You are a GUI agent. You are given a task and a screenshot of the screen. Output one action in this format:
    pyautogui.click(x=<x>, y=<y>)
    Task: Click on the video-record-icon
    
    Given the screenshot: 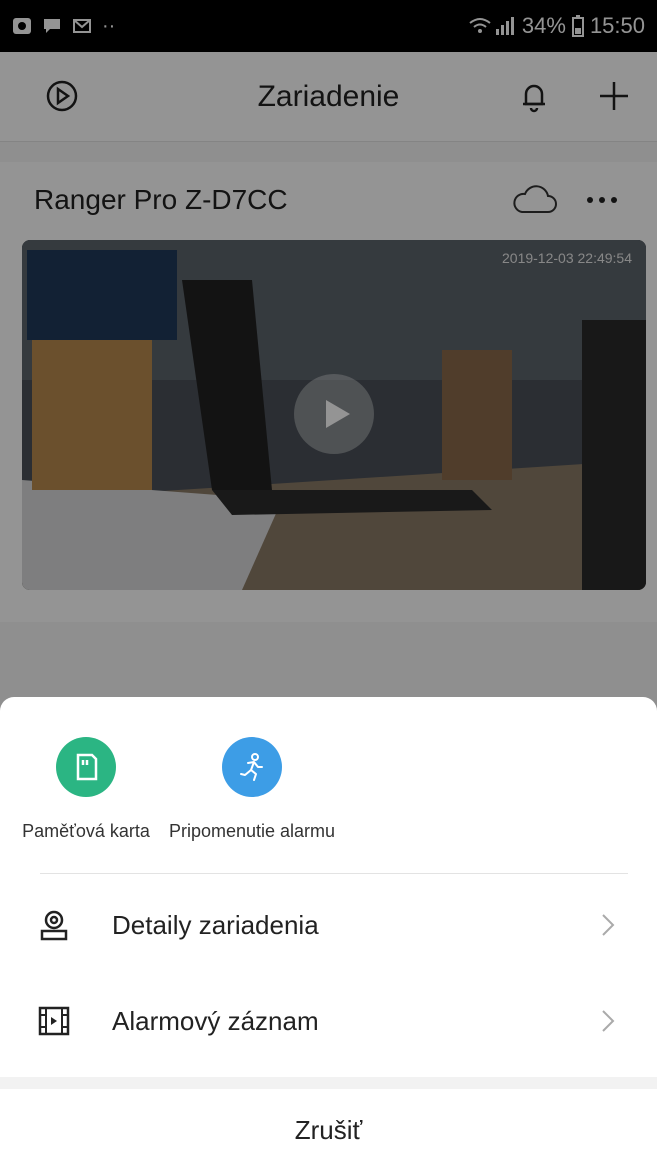 What is the action you would take?
    pyautogui.click(x=54, y=1021)
    